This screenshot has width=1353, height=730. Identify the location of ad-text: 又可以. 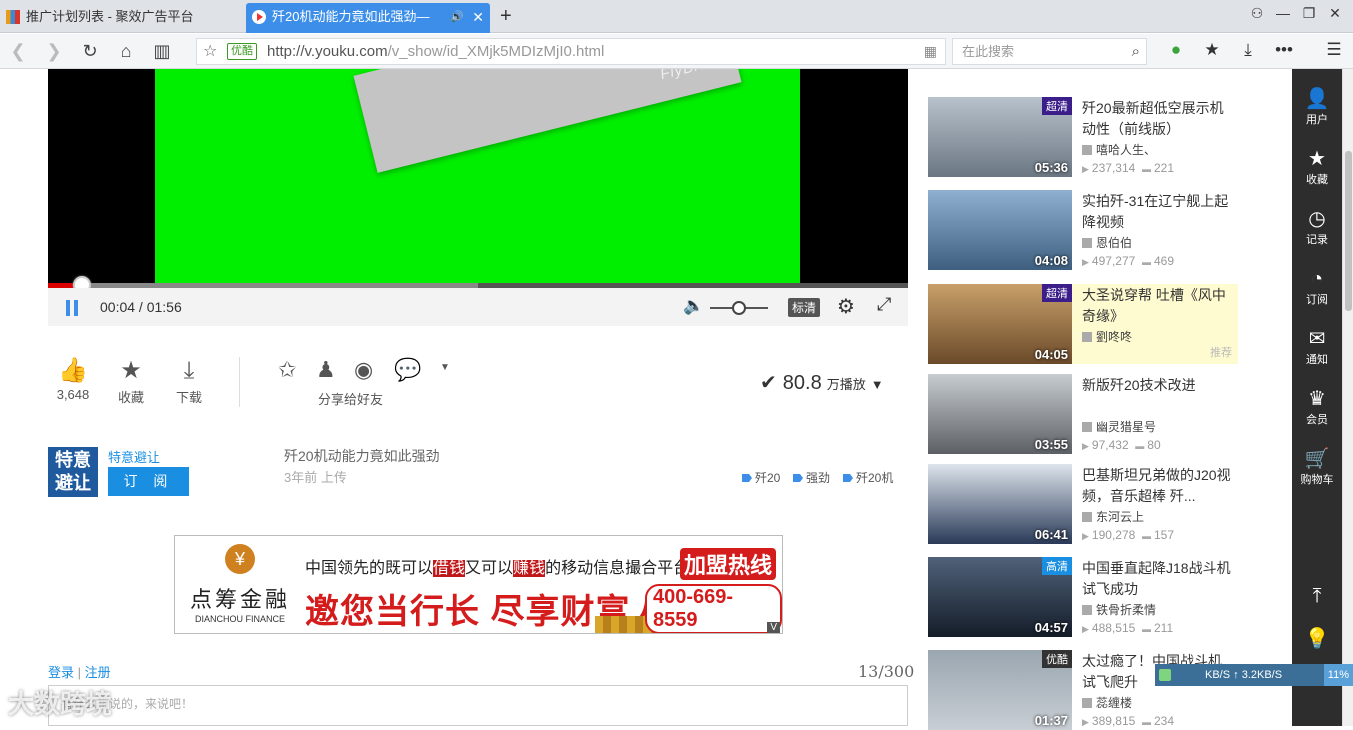
(489, 568).